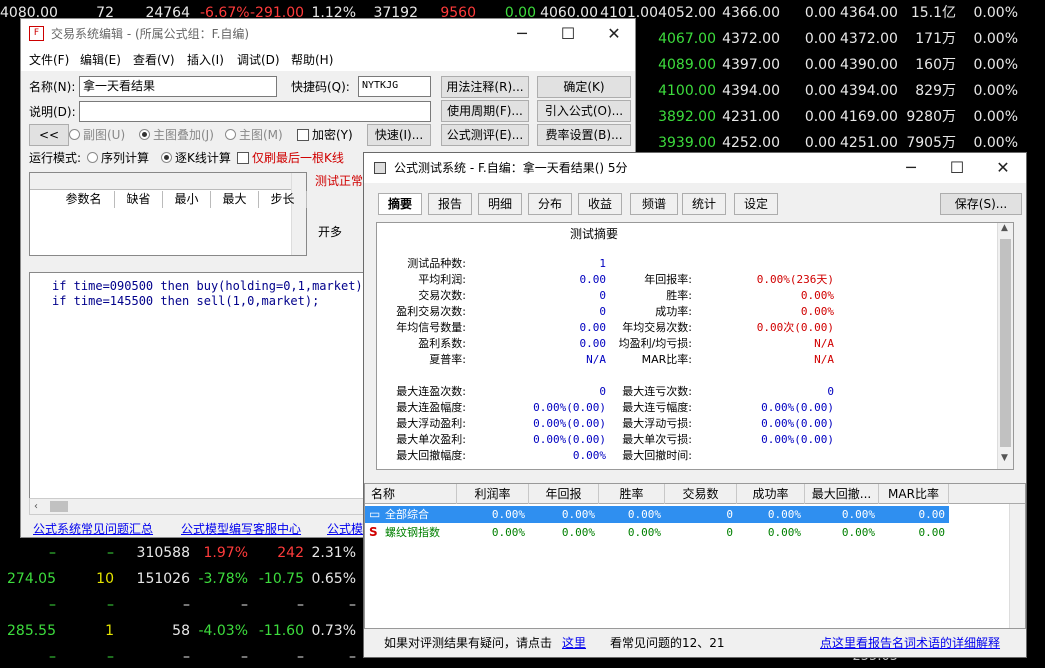 This screenshot has width=1045, height=668. Describe the element at coordinates (493, 494) in the screenshot. I see `column-header-1: 利润率` at that location.